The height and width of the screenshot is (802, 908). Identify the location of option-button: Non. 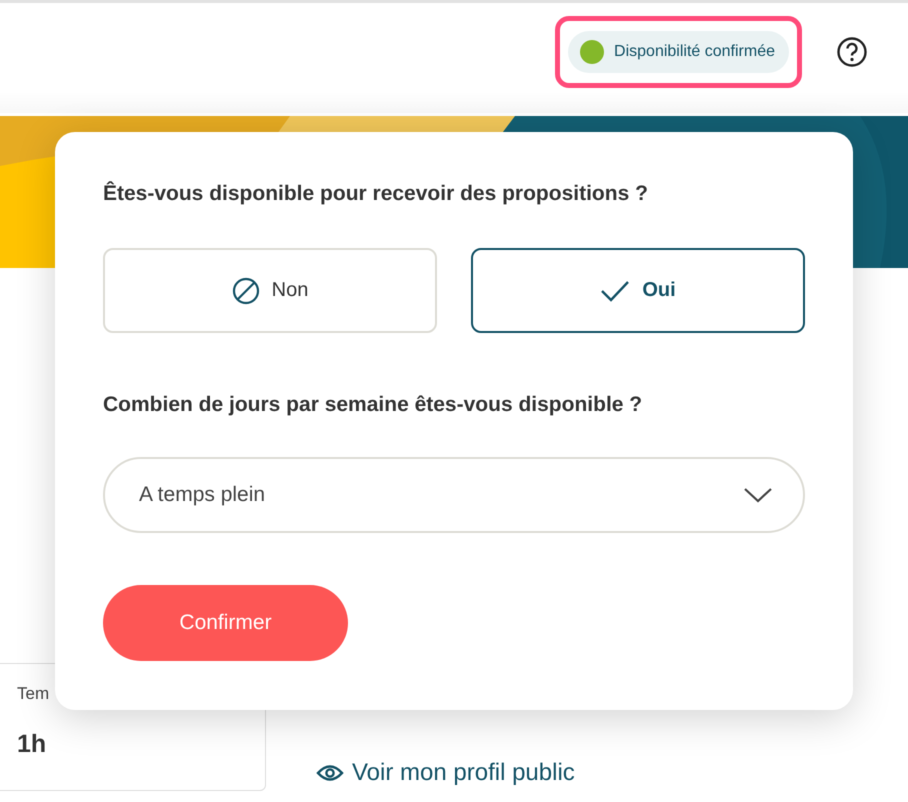
(270, 290).